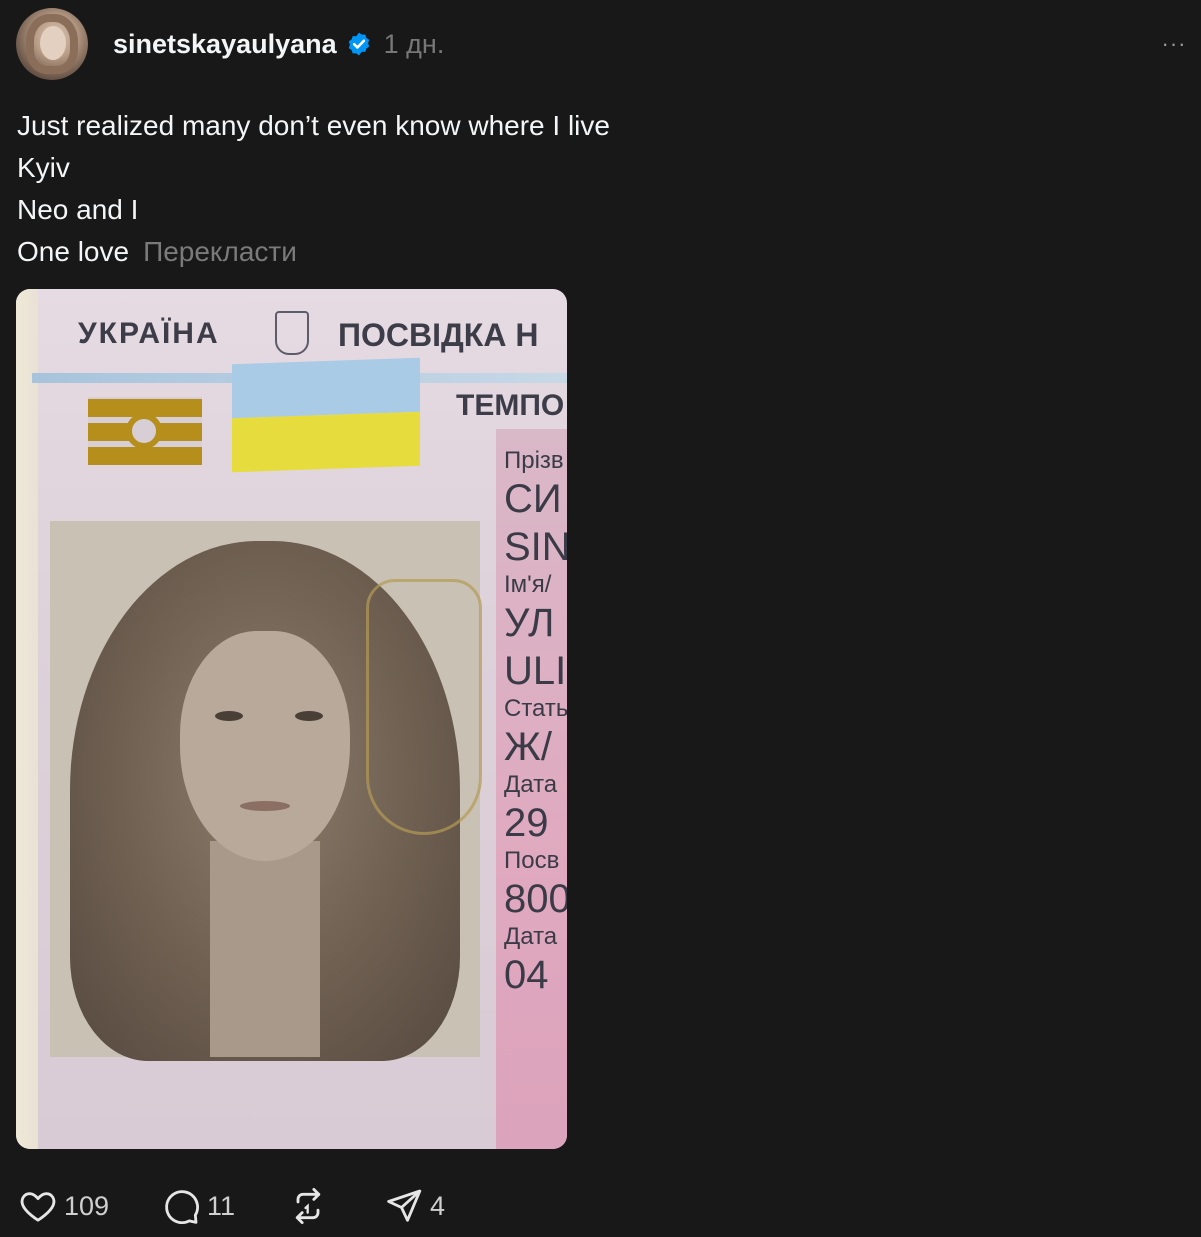 The width and height of the screenshot is (1201, 1237). Describe the element at coordinates (221, 1205) in the screenshot. I see `reply-count: 11` at that location.